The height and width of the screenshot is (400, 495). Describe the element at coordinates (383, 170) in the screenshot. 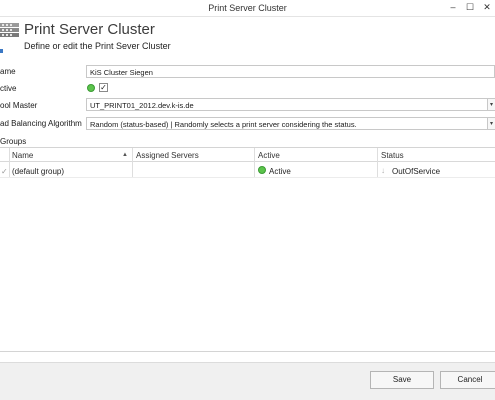

I see `status-down-arrow-icon: ↓` at that location.